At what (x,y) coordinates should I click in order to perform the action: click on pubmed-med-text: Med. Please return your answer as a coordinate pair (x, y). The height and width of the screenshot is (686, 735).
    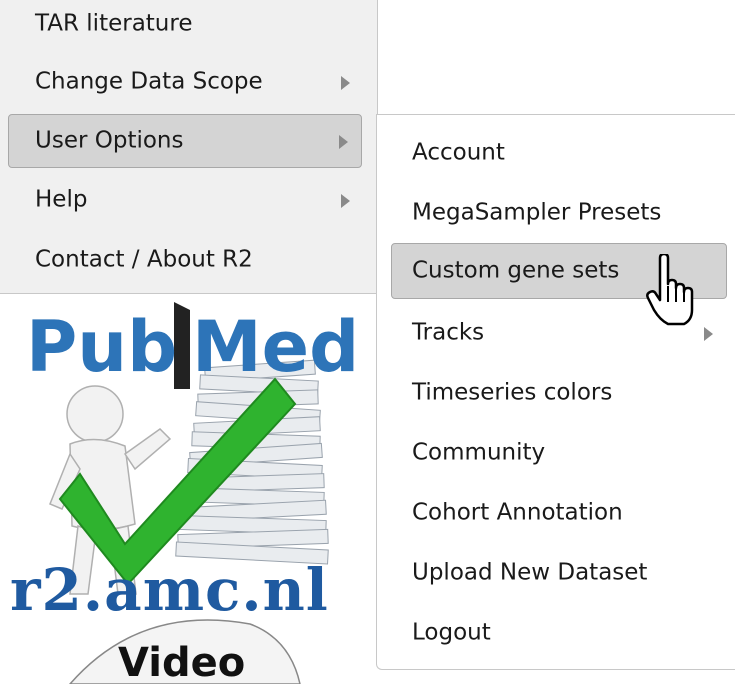
    Looking at the image, I should click on (276, 347).